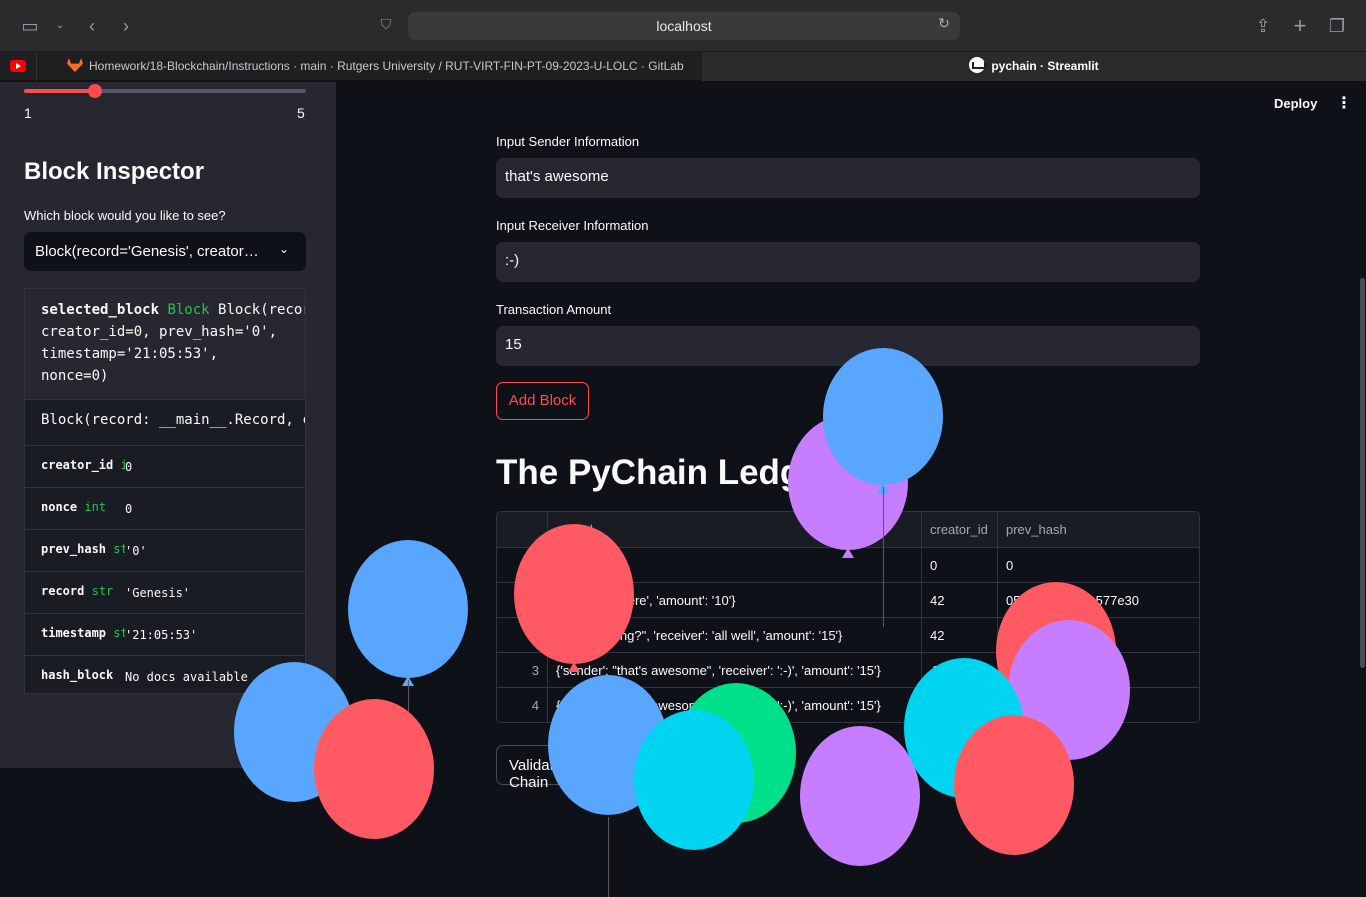 The height and width of the screenshot is (897, 1366). I want to click on table-cell-index: 4, so click(522, 705).